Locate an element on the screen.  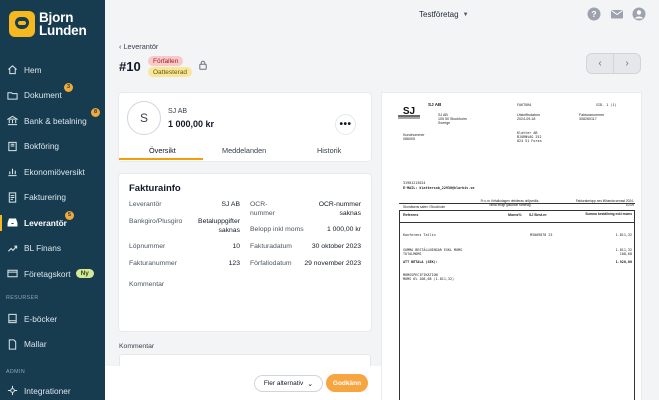
book-icon is located at coordinates (12, 146).